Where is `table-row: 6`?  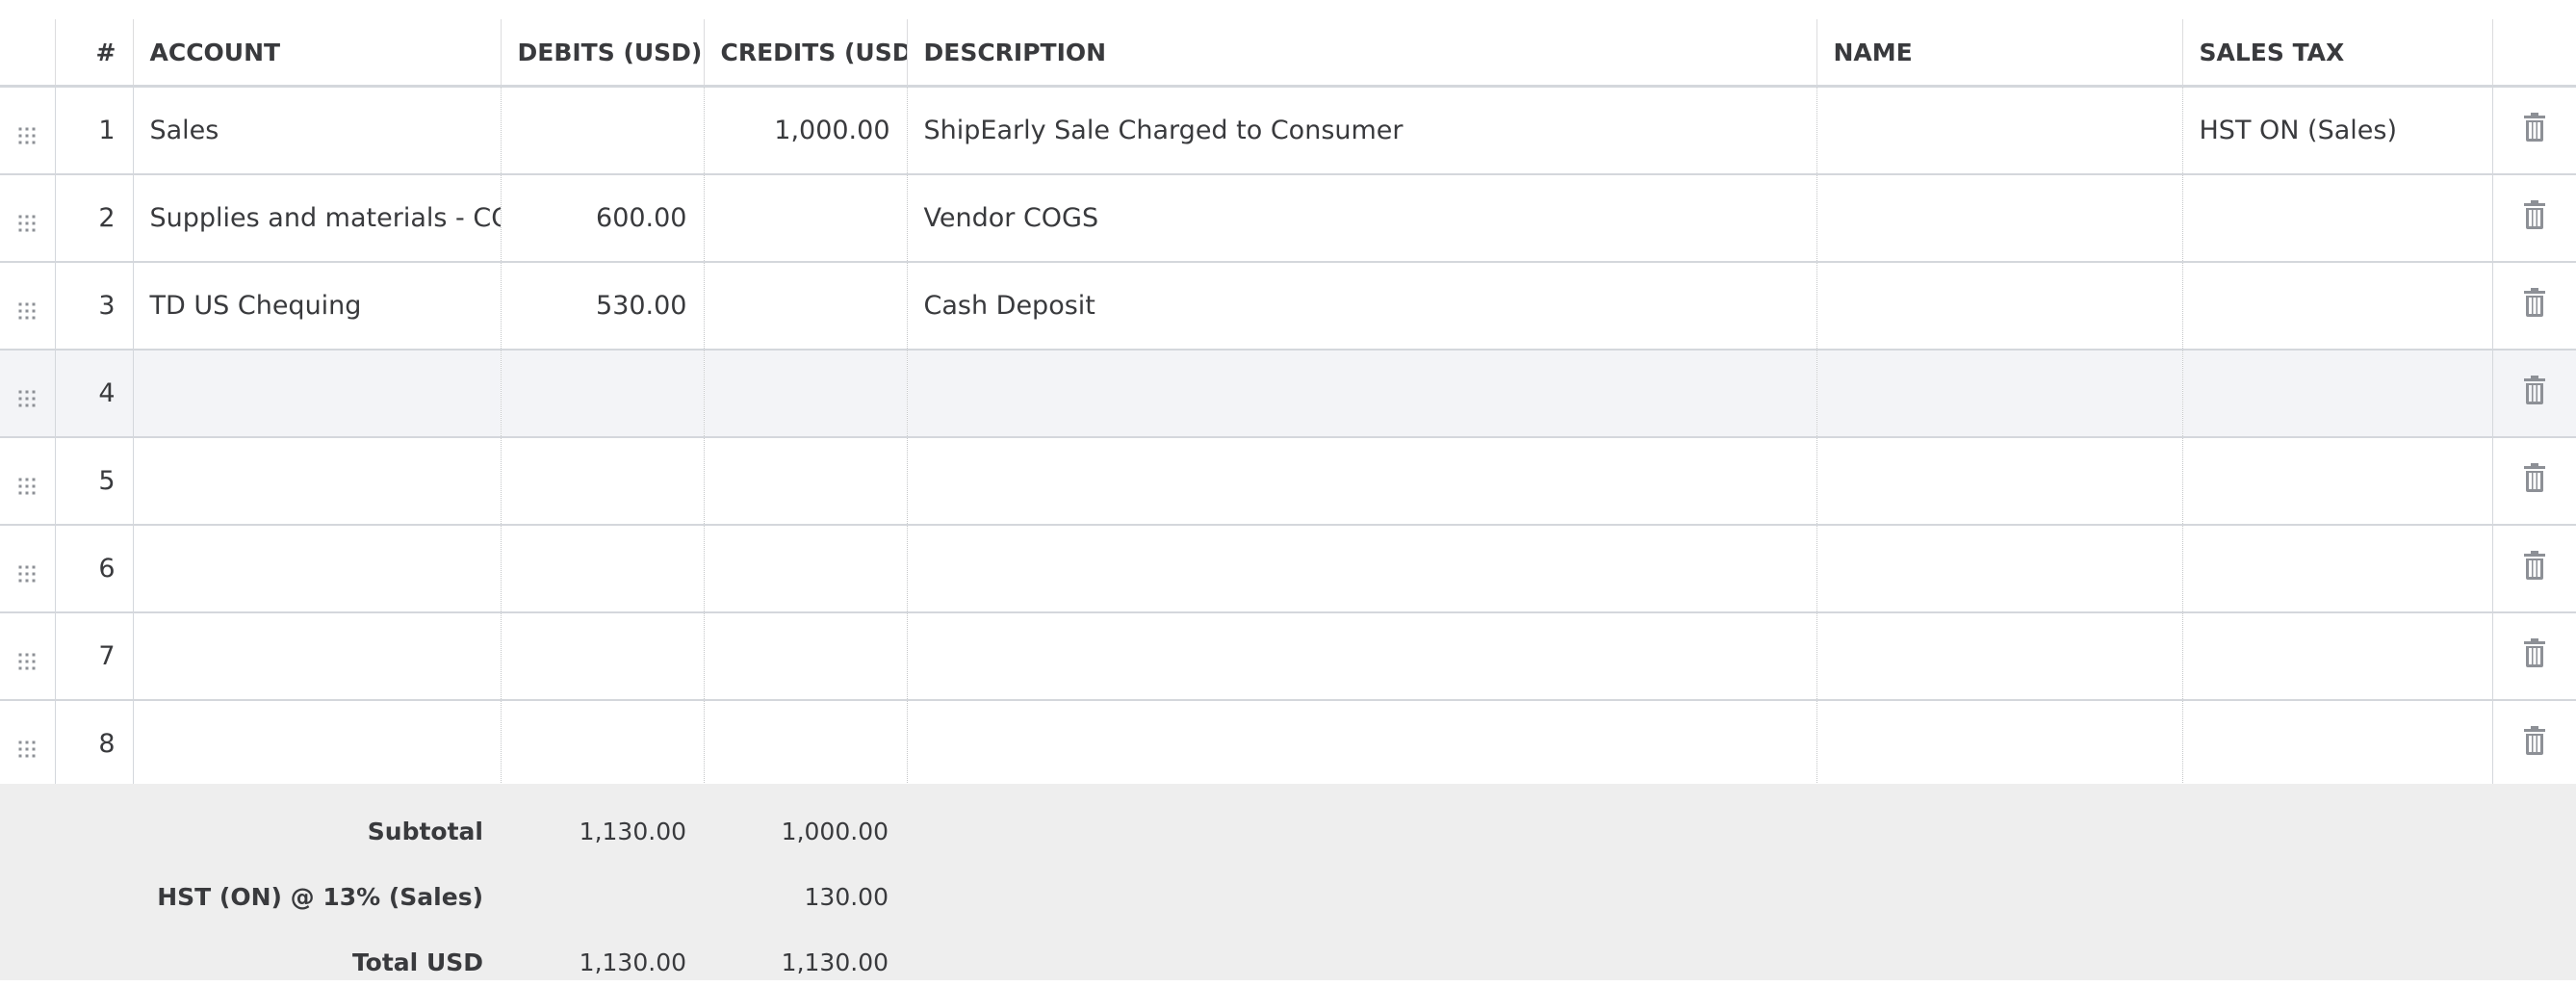 table-row: 6 is located at coordinates (1288, 569).